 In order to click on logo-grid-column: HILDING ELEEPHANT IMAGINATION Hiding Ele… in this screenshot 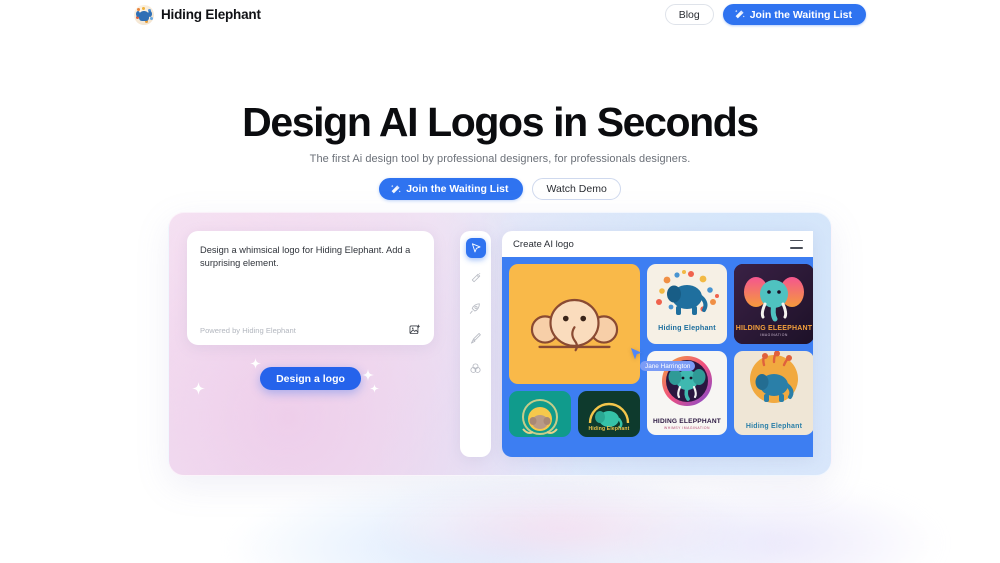, I will do `click(773, 360)`.